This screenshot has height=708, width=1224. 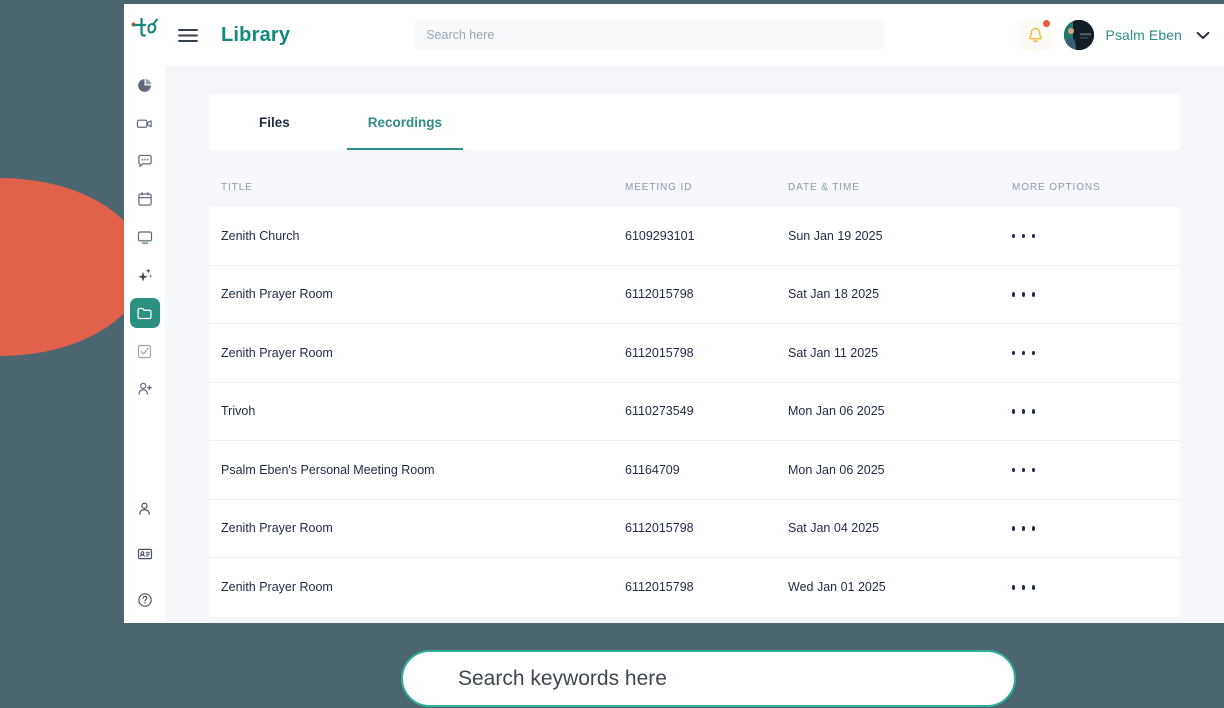 I want to click on search-input, so click(x=649, y=35).